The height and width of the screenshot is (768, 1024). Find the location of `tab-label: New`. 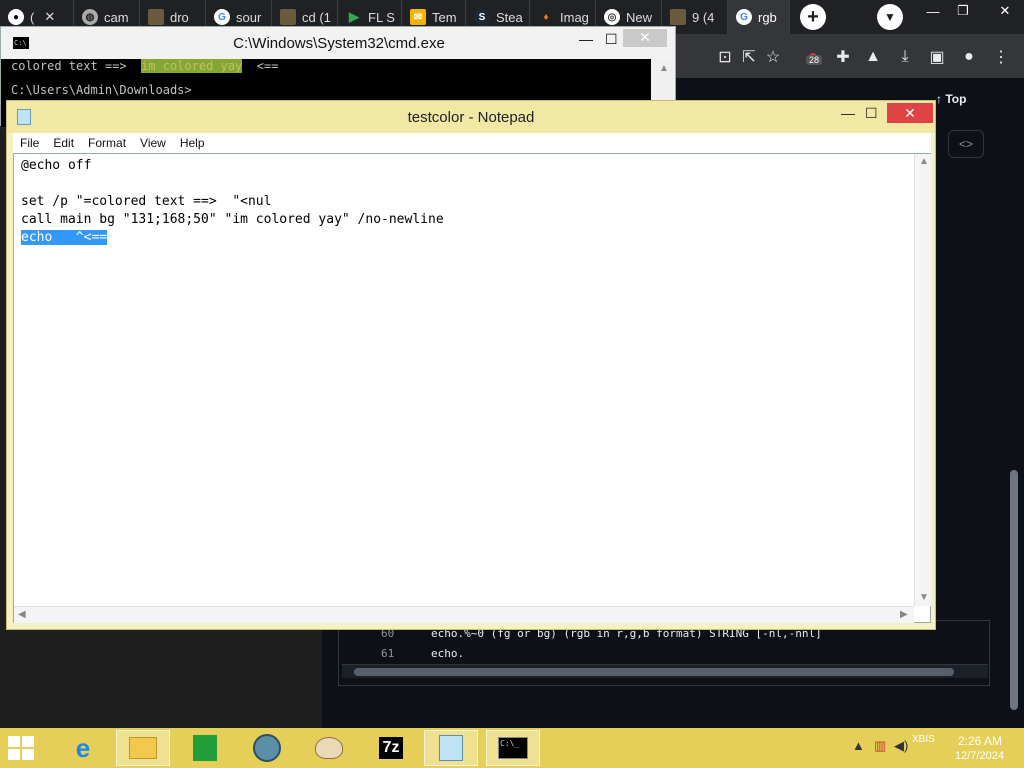

tab-label: New is located at coordinates (639, 17).